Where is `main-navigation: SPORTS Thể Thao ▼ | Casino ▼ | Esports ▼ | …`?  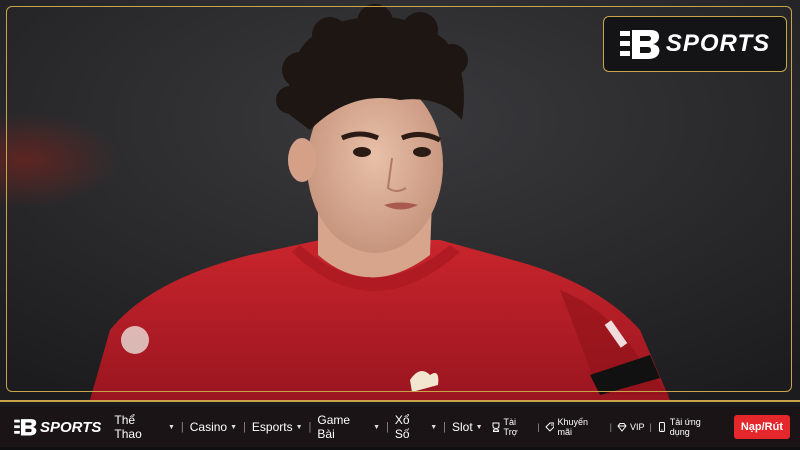 main-navigation: SPORTS Thể Thao ▼ | Casino ▼ | Esports ▼ | … is located at coordinates (400, 427).